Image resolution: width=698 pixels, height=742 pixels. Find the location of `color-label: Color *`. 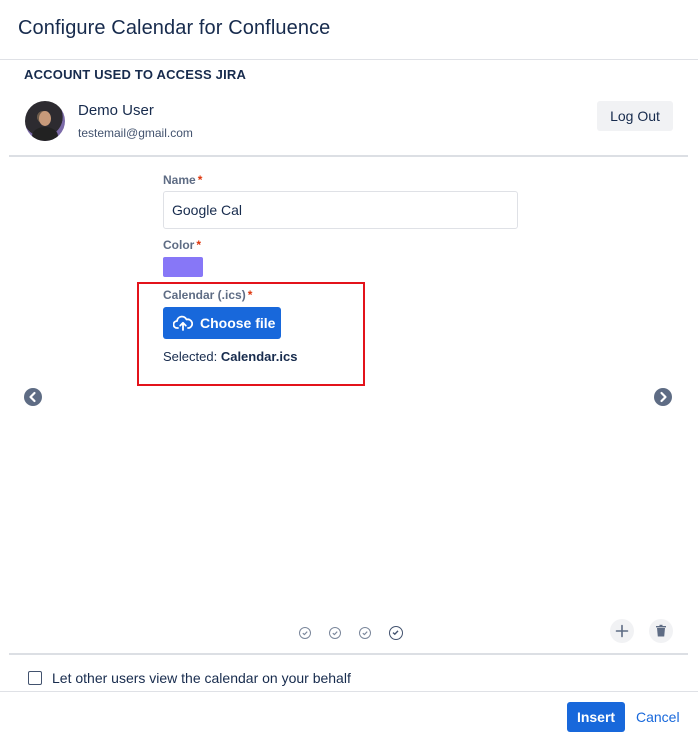

color-label: Color * is located at coordinates (182, 245).